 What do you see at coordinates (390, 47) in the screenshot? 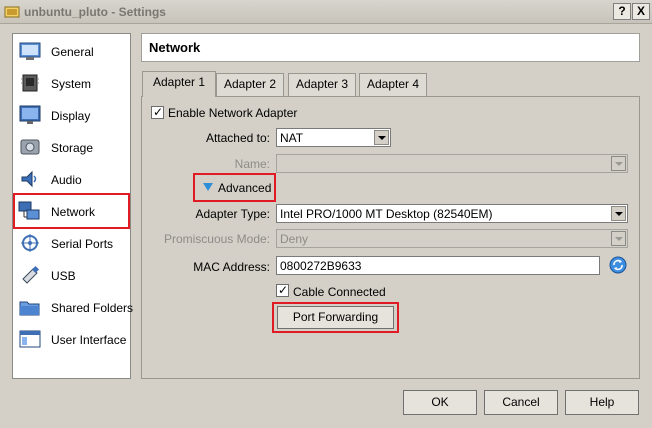
I see `page-header: Network` at bounding box center [390, 47].